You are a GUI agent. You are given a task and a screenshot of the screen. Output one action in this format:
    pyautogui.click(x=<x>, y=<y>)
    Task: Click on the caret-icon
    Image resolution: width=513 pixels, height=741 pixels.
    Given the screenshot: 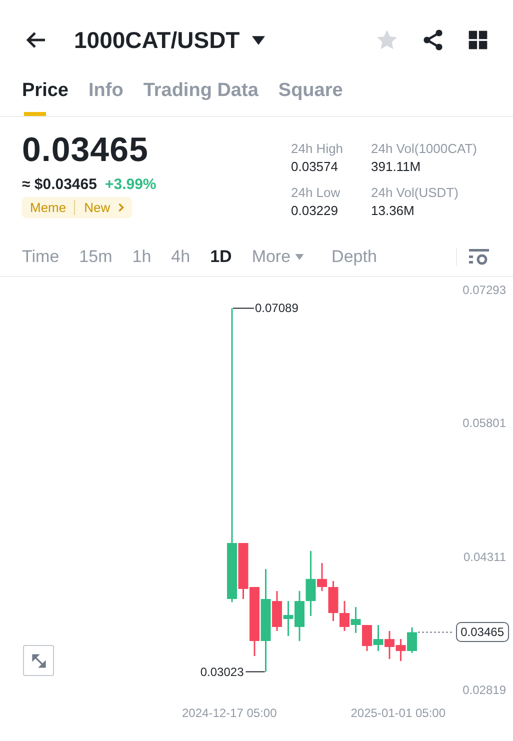 What is the action you would take?
    pyautogui.click(x=258, y=40)
    